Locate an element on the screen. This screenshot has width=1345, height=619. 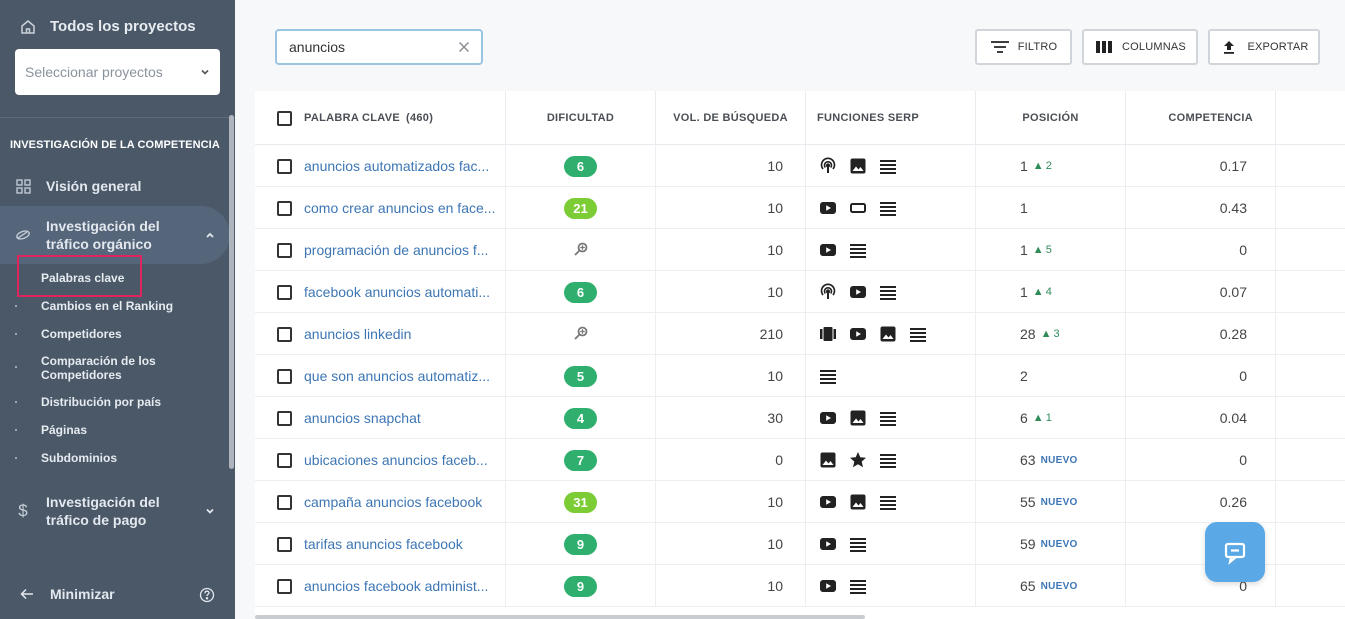
export-button: EXPORTAR is located at coordinates (1264, 47).